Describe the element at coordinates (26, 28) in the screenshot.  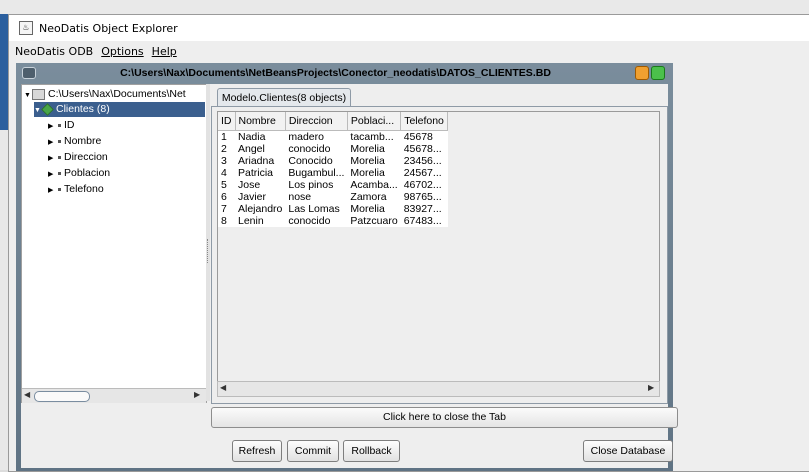
I see `neodatis-icon: ♨` at that location.